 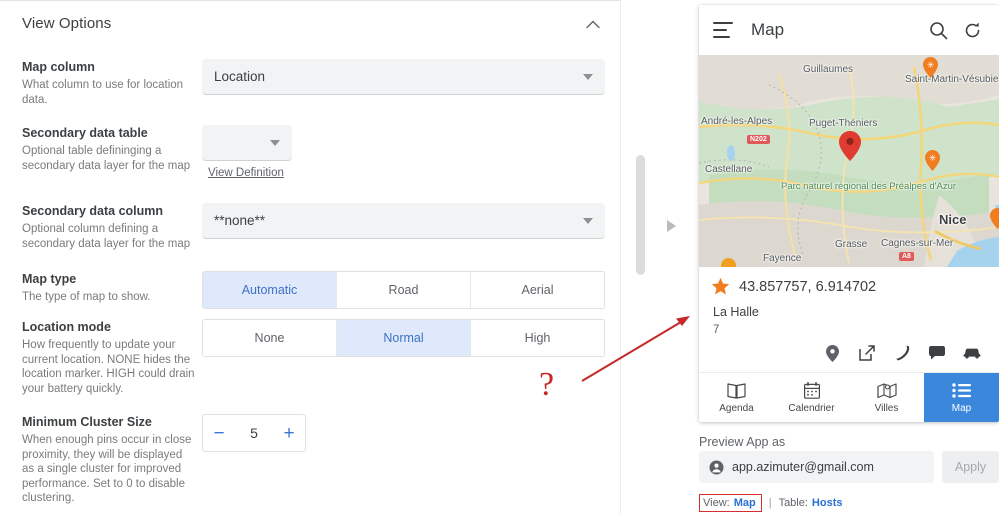 What do you see at coordinates (768, 29) in the screenshot?
I see `app-bar-title: Map` at bounding box center [768, 29].